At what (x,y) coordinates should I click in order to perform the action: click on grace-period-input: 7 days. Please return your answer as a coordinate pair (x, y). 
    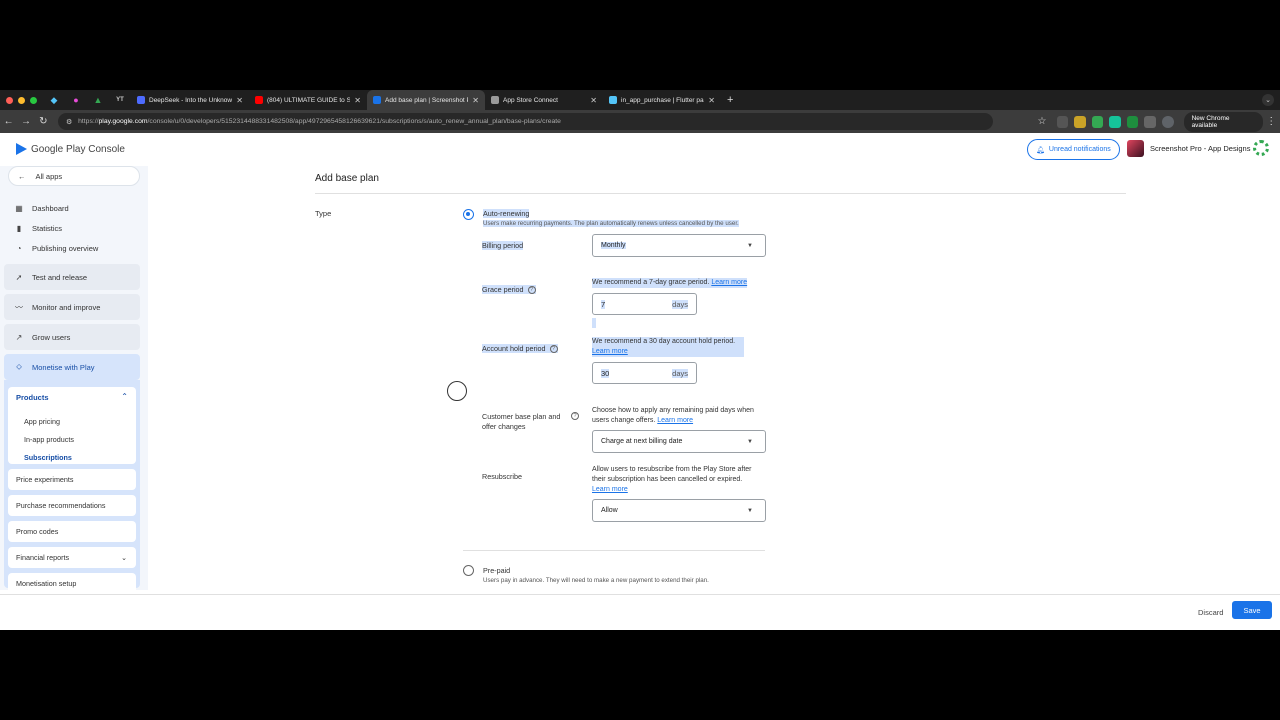
    Looking at the image, I should click on (644, 304).